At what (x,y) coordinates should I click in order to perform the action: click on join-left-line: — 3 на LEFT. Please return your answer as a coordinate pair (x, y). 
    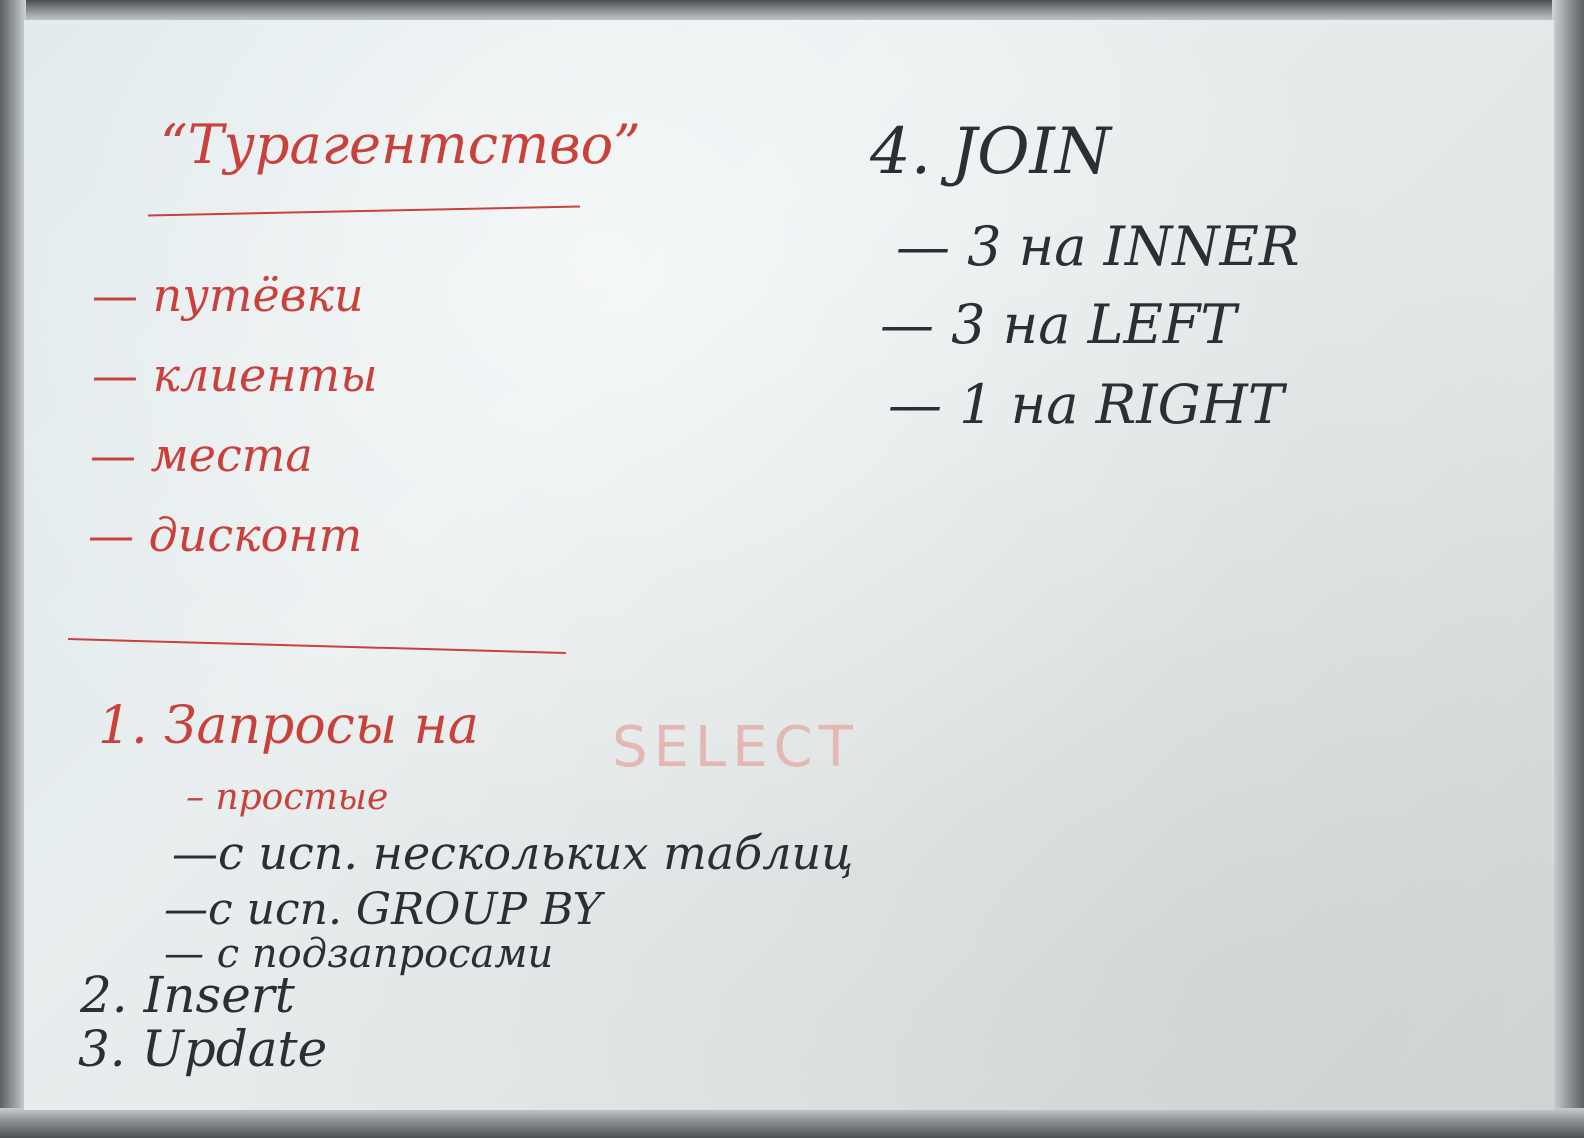
    Looking at the image, I should click on (1058, 324).